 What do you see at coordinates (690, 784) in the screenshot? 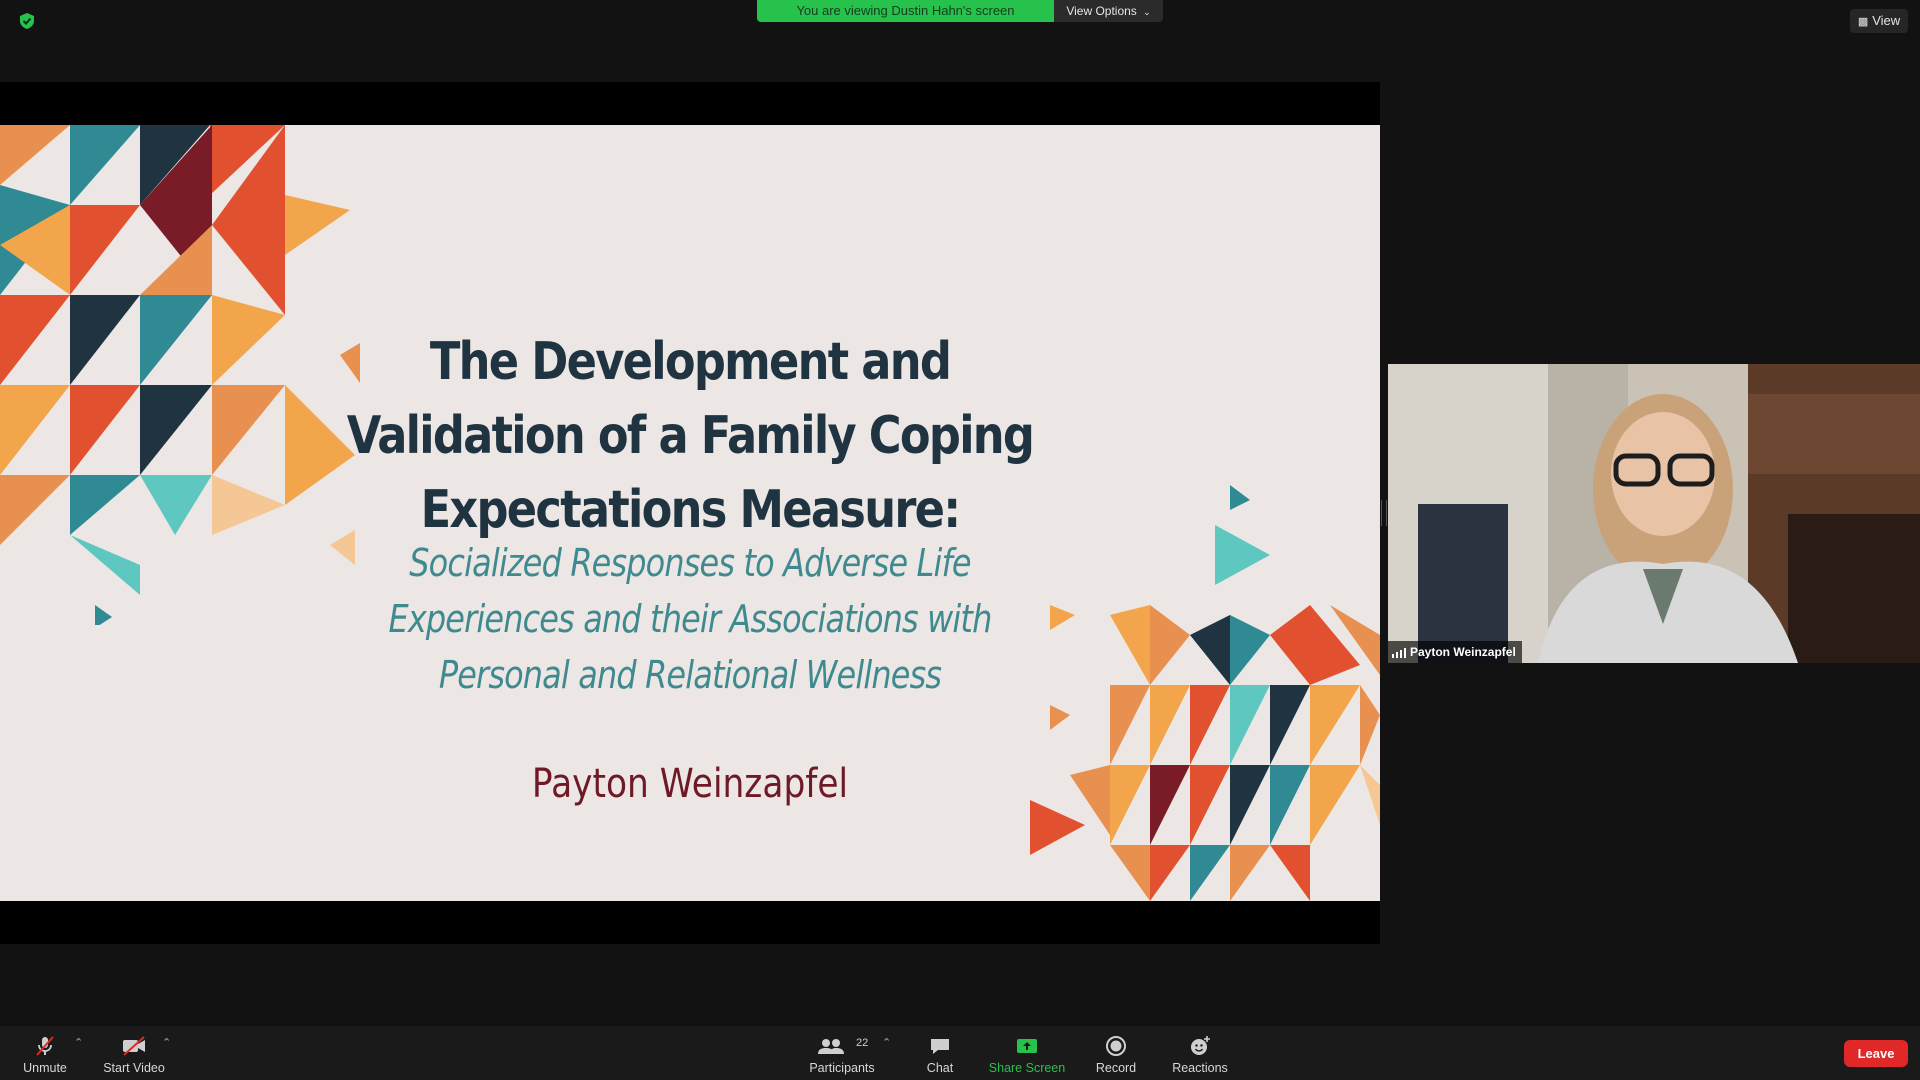
I see `slide-author: Payton Weinzapfel` at bounding box center [690, 784].